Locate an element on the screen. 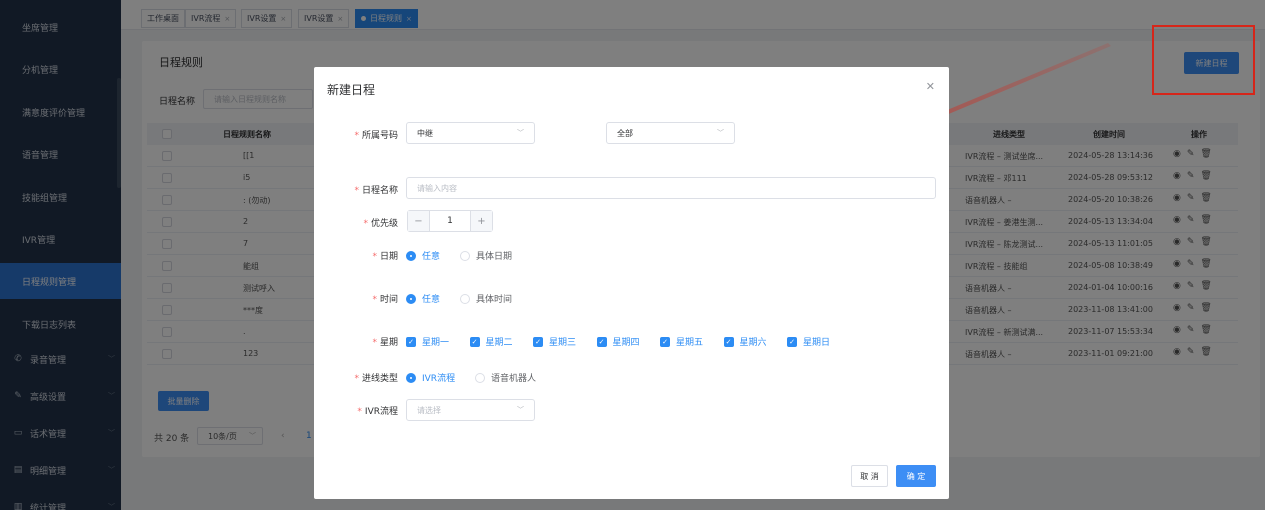 The width and height of the screenshot is (1265, 510). weekday-label: 星期日 is located at coordinates (817, 343).